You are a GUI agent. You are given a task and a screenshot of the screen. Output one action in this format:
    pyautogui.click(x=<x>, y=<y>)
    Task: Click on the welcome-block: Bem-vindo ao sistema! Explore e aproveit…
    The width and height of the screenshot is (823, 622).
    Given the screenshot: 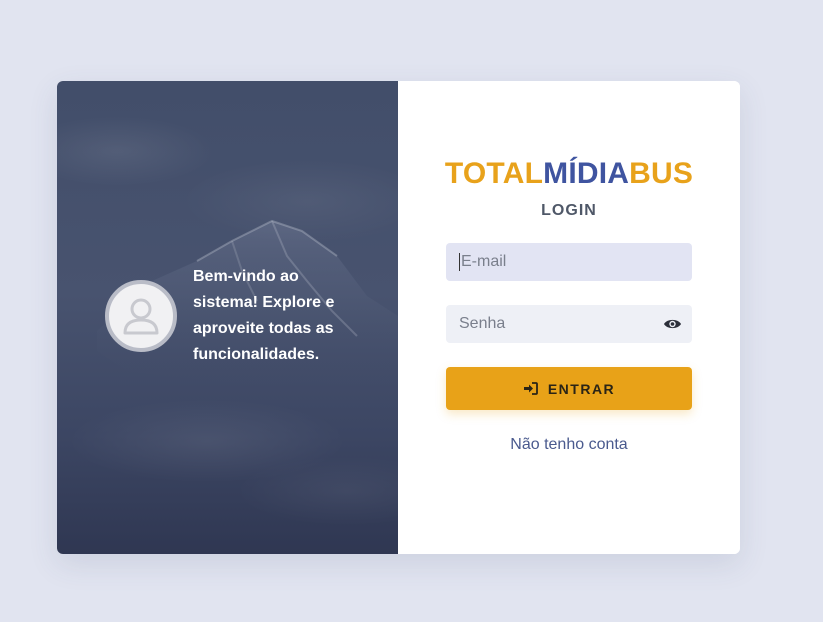 What is the action you would take?
    pyautogui.click(x=229, y=316)
    